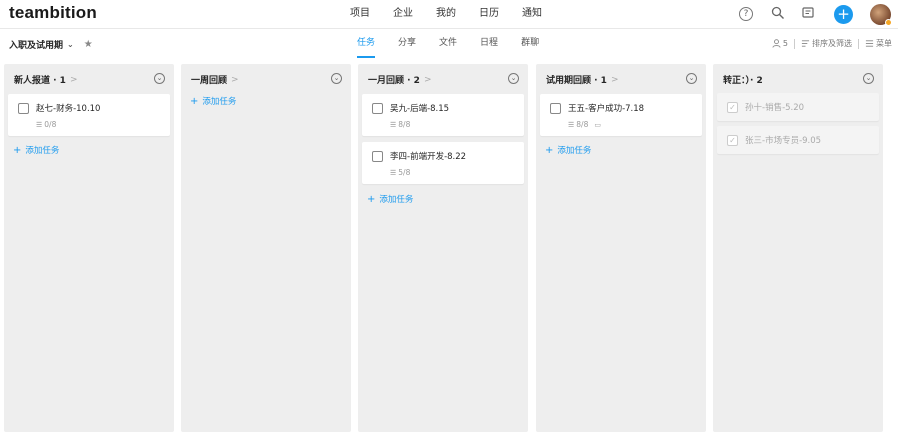  I want to click on sort-filter-label: 排序及筛选, so click(832, 43).